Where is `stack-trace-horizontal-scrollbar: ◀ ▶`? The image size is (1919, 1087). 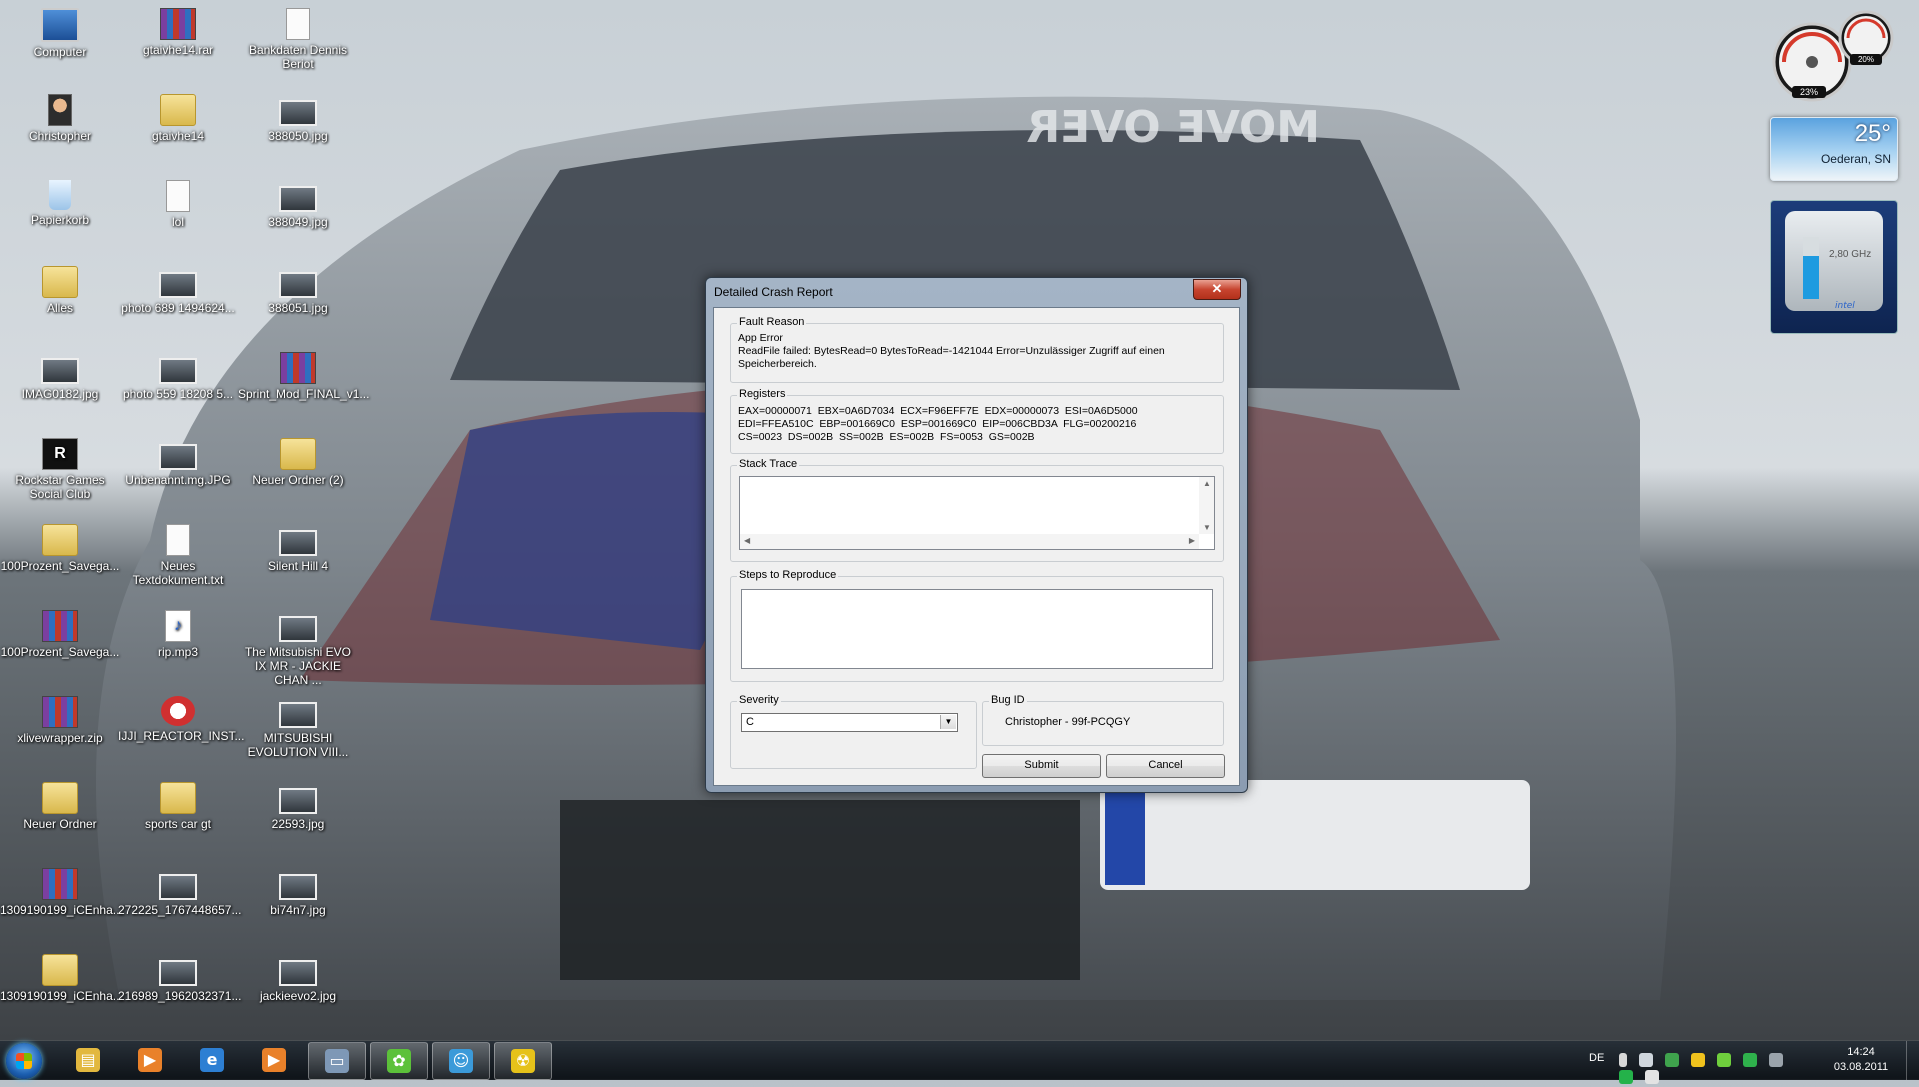
stack-trace-horizontal-scrollbar: ◀ ▶ is located at coordinates (969, 541).